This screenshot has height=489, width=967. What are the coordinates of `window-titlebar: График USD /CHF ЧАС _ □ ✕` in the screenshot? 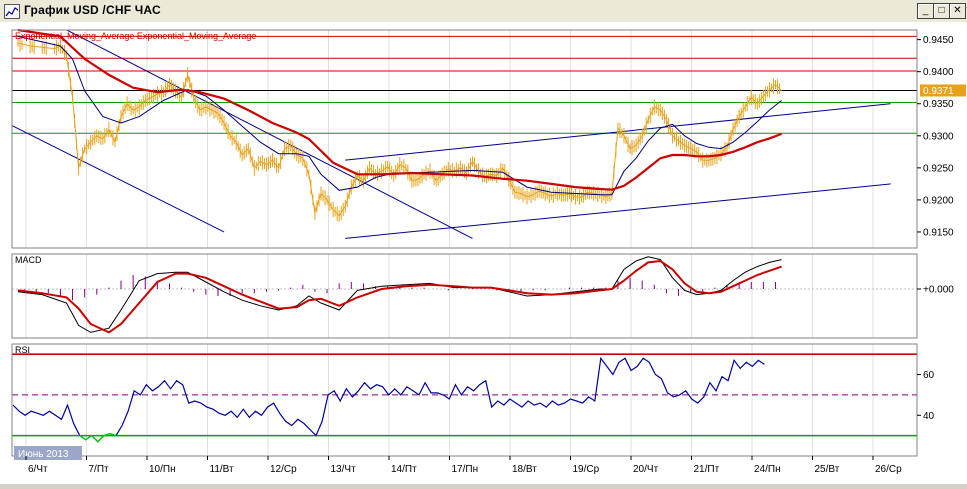 It's located at (483, 11).